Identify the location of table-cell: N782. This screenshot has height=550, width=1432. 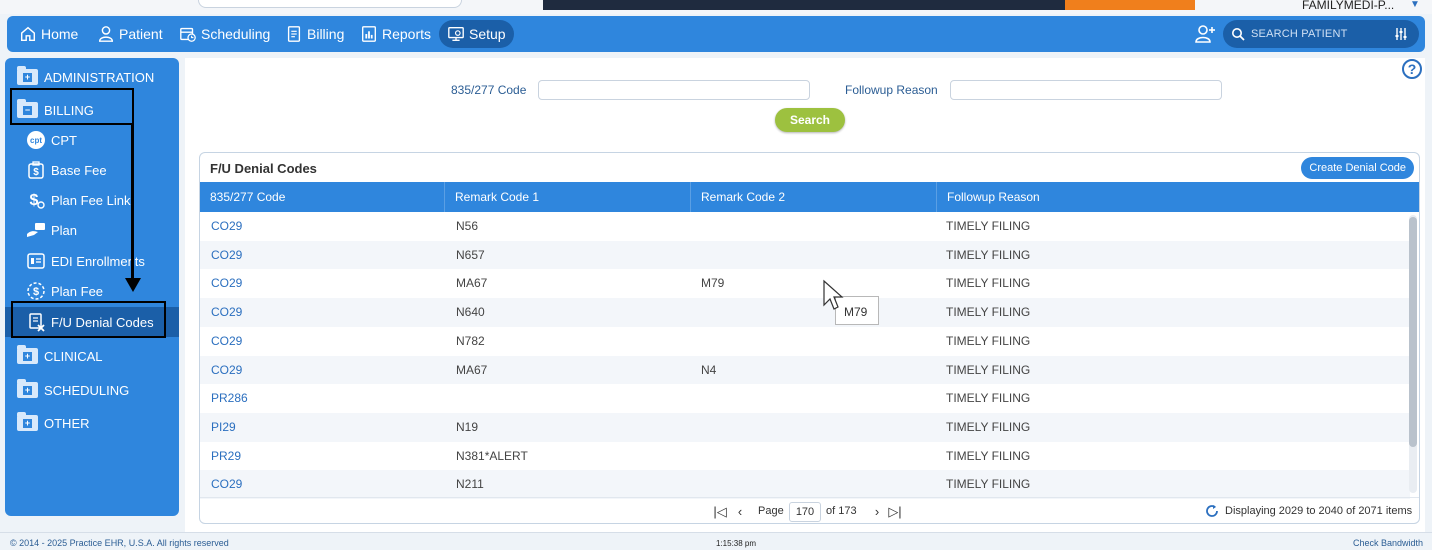
(470, 340).